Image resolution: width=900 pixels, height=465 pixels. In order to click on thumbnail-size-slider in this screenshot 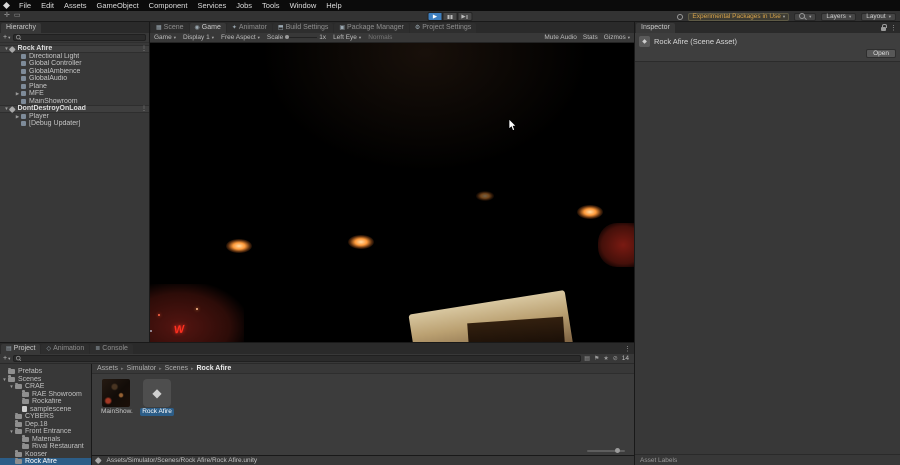, I will do `click(606, 451)`.